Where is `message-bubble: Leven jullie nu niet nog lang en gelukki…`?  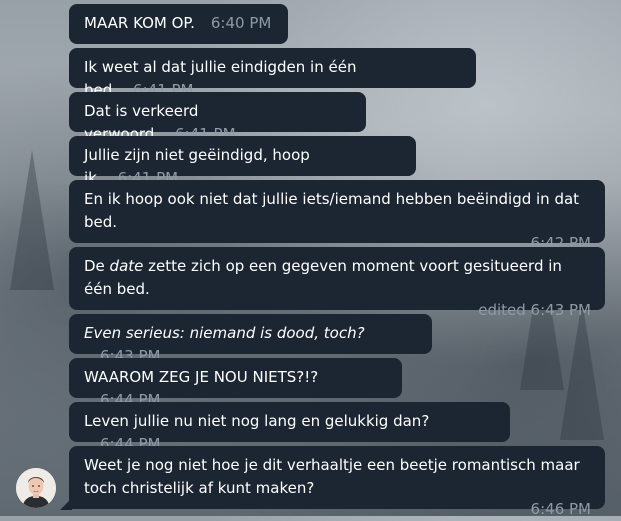 message-bubble: Leven jullie nu niet nog lang en gelukki… is located at coordinates (289, 427).